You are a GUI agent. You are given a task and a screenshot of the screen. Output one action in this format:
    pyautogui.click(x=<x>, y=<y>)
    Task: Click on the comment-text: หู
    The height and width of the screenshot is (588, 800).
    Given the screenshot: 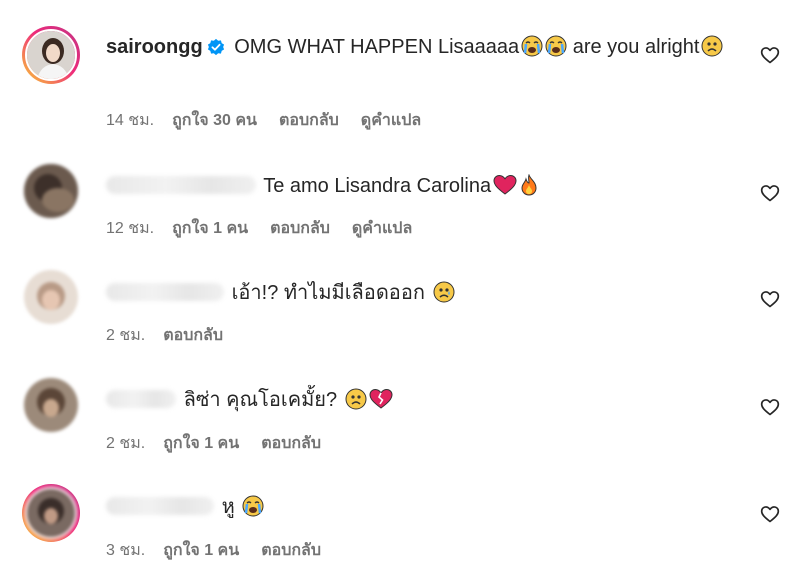 What is the action you would take?
    pyautogui.click(x=228, y=507)
    